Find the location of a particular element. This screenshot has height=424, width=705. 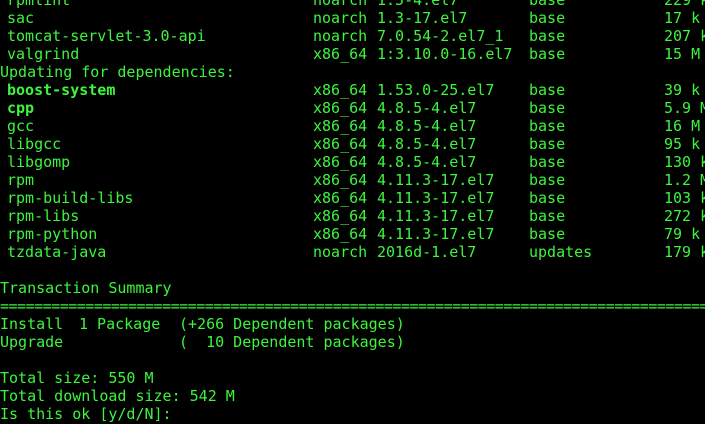

package-row: rpm-python x86_64 4.11.3-17.el7 base 79 k is located at coordinates (352, 234).